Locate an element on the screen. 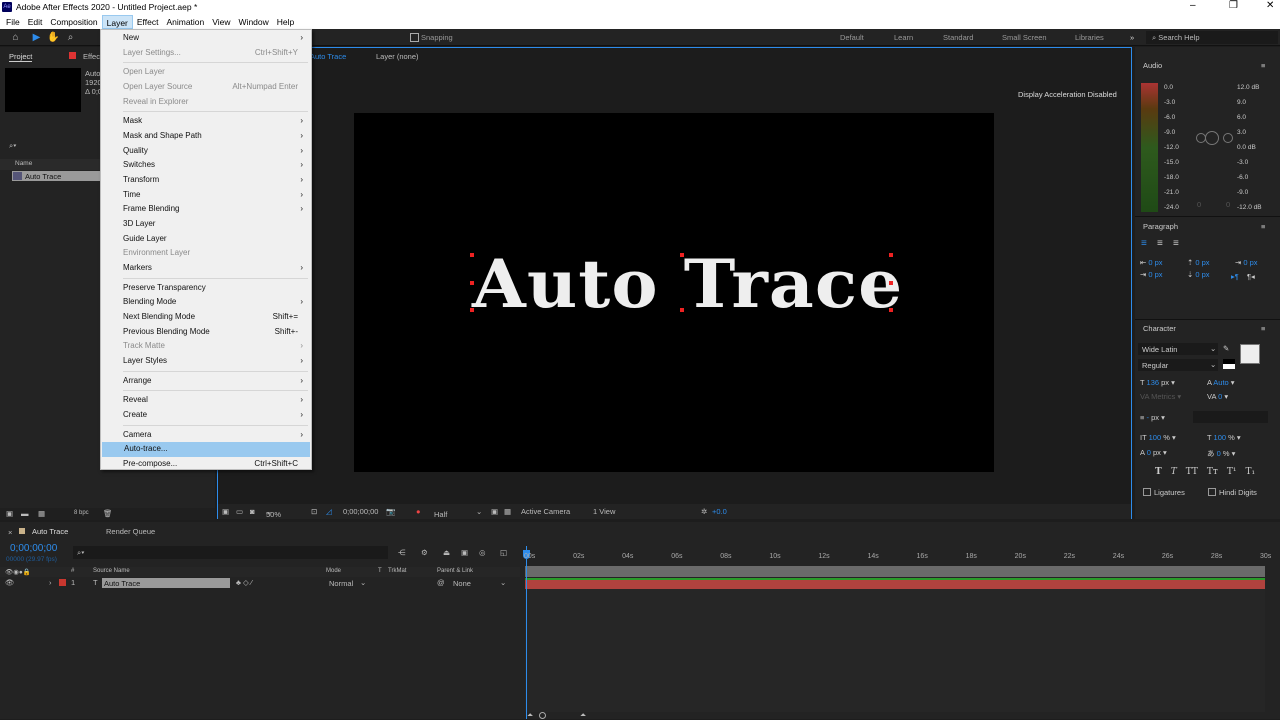  menu-item-pre-compose: Pre-compose... Ctrl+Shift+C is located at coordinates (206, 464).